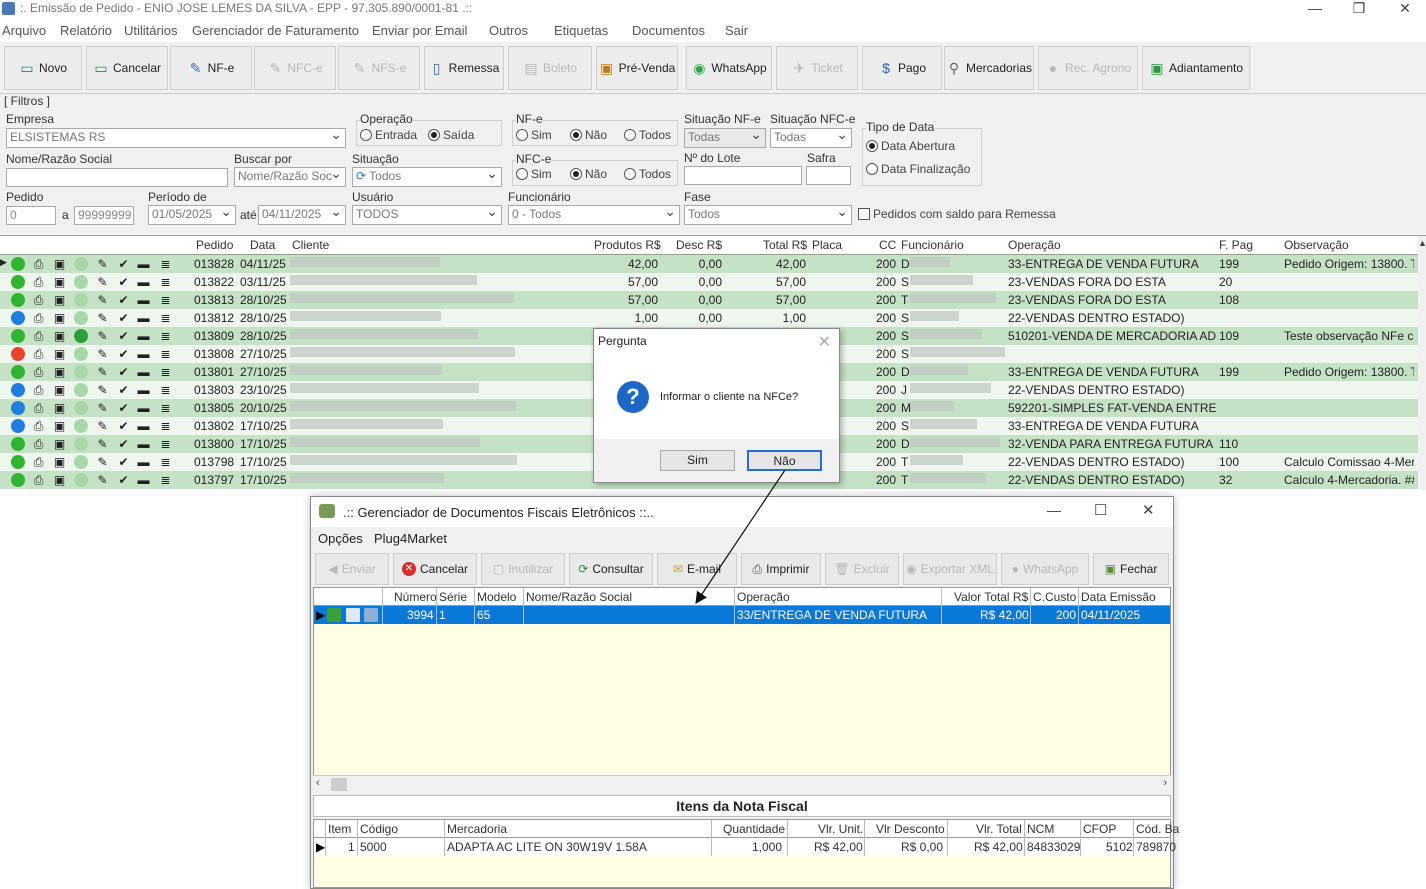 This screenshot has width=1426, height=889. I want to click on nfe-excluir-button: 🗑 Excluir, so click(862, 569).